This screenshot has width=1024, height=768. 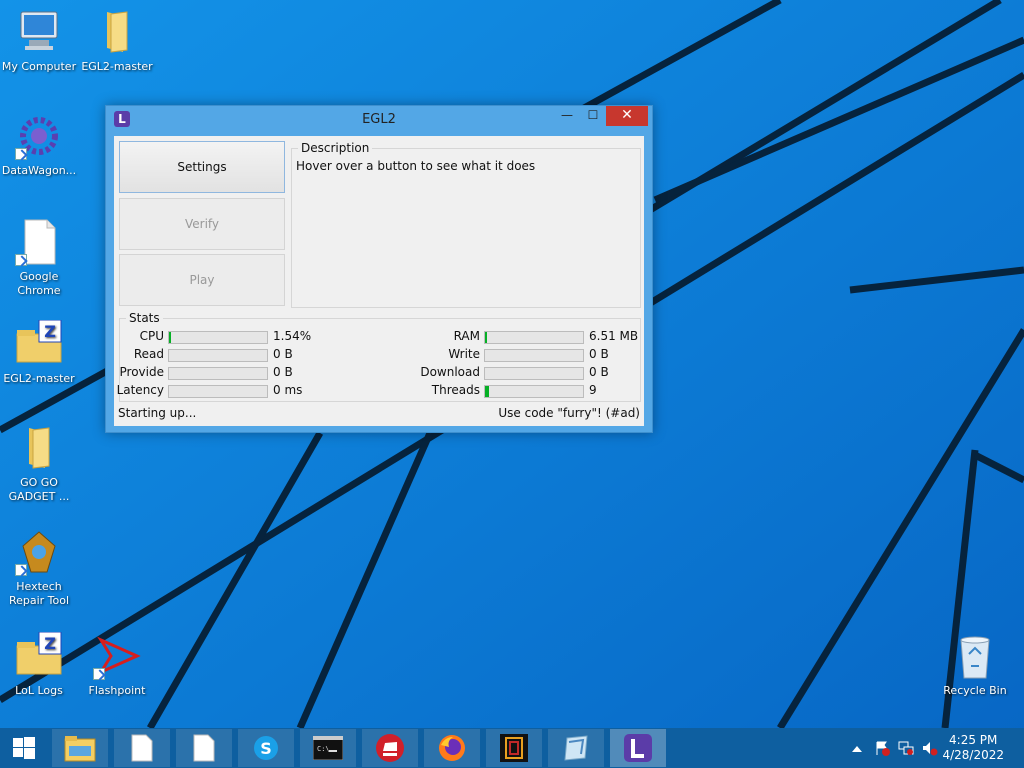 I want to click on stat-label: Latency, so click(x=140, y=390).